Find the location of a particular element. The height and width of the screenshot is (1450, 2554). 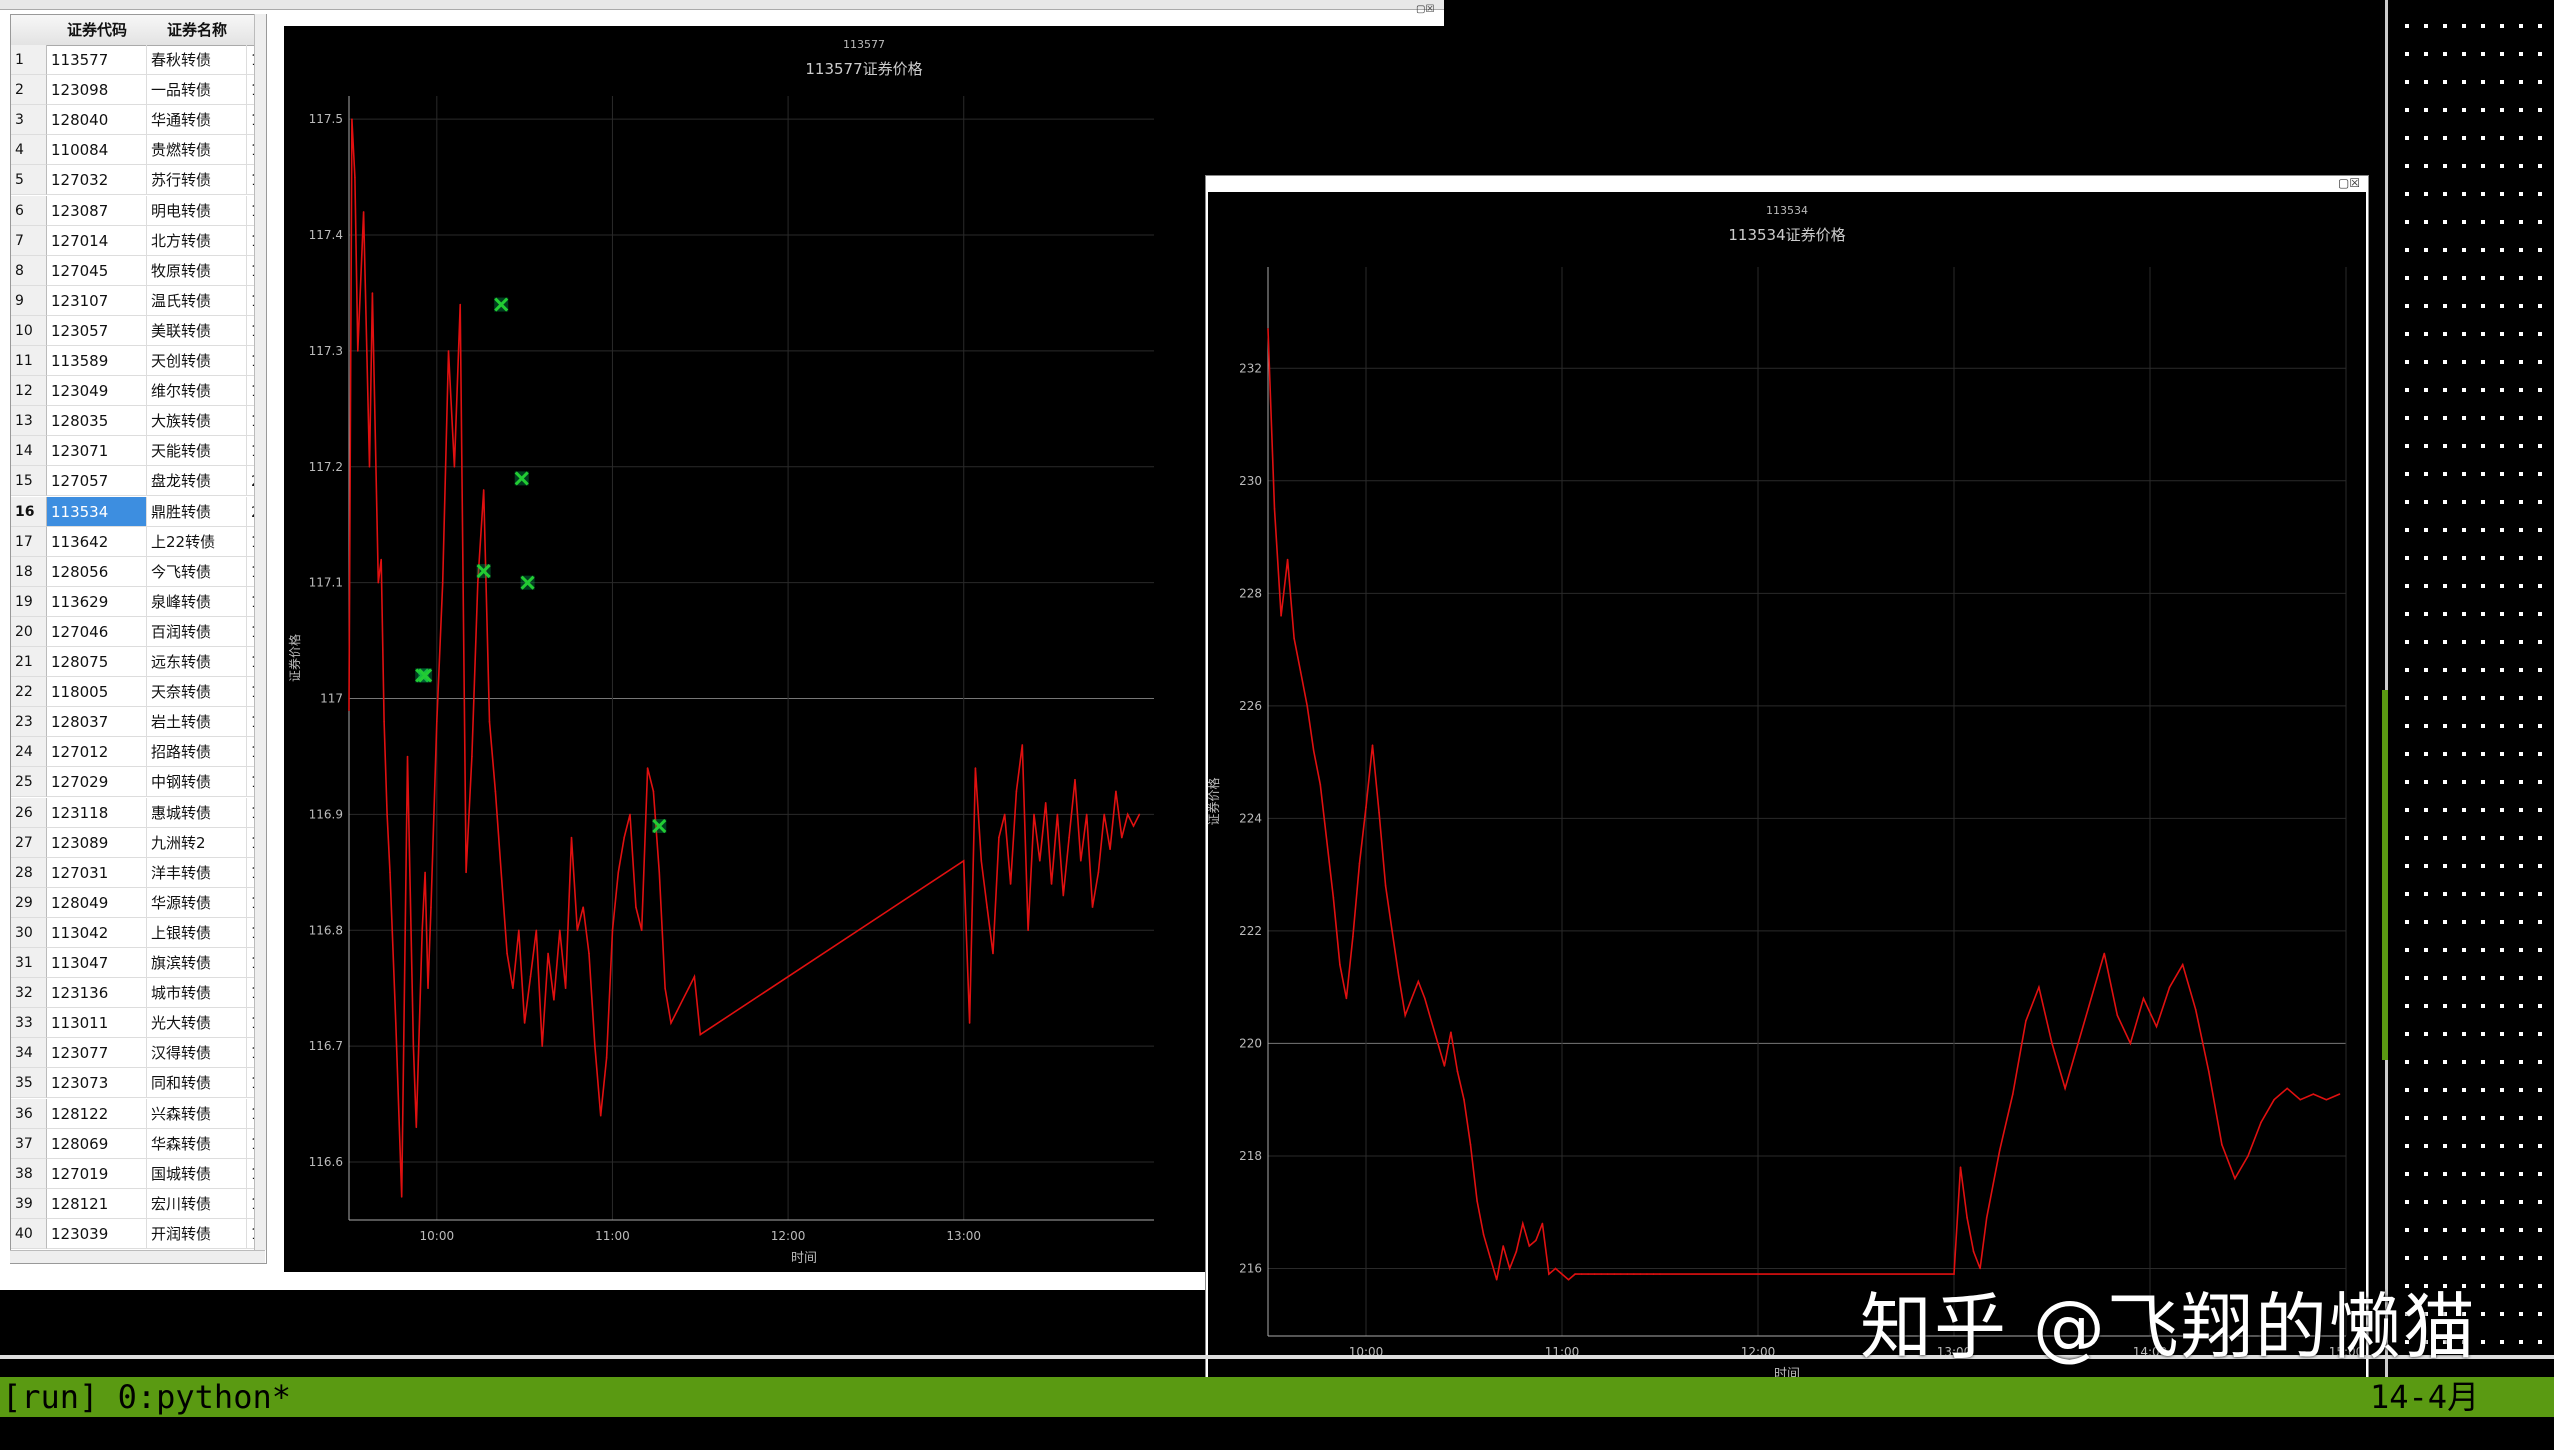

row-number: 34 is located at coordinates (29, 1053).